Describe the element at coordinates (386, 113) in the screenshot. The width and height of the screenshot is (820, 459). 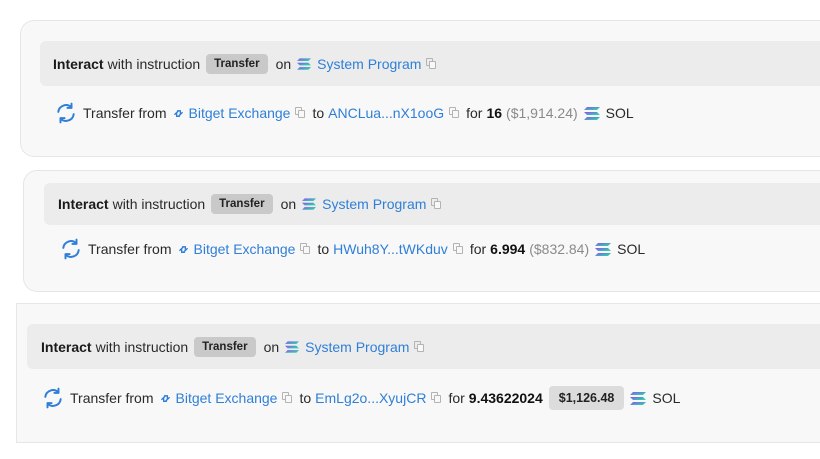
I see `to-address-link: ANCLua...nX1ooG` at that location.